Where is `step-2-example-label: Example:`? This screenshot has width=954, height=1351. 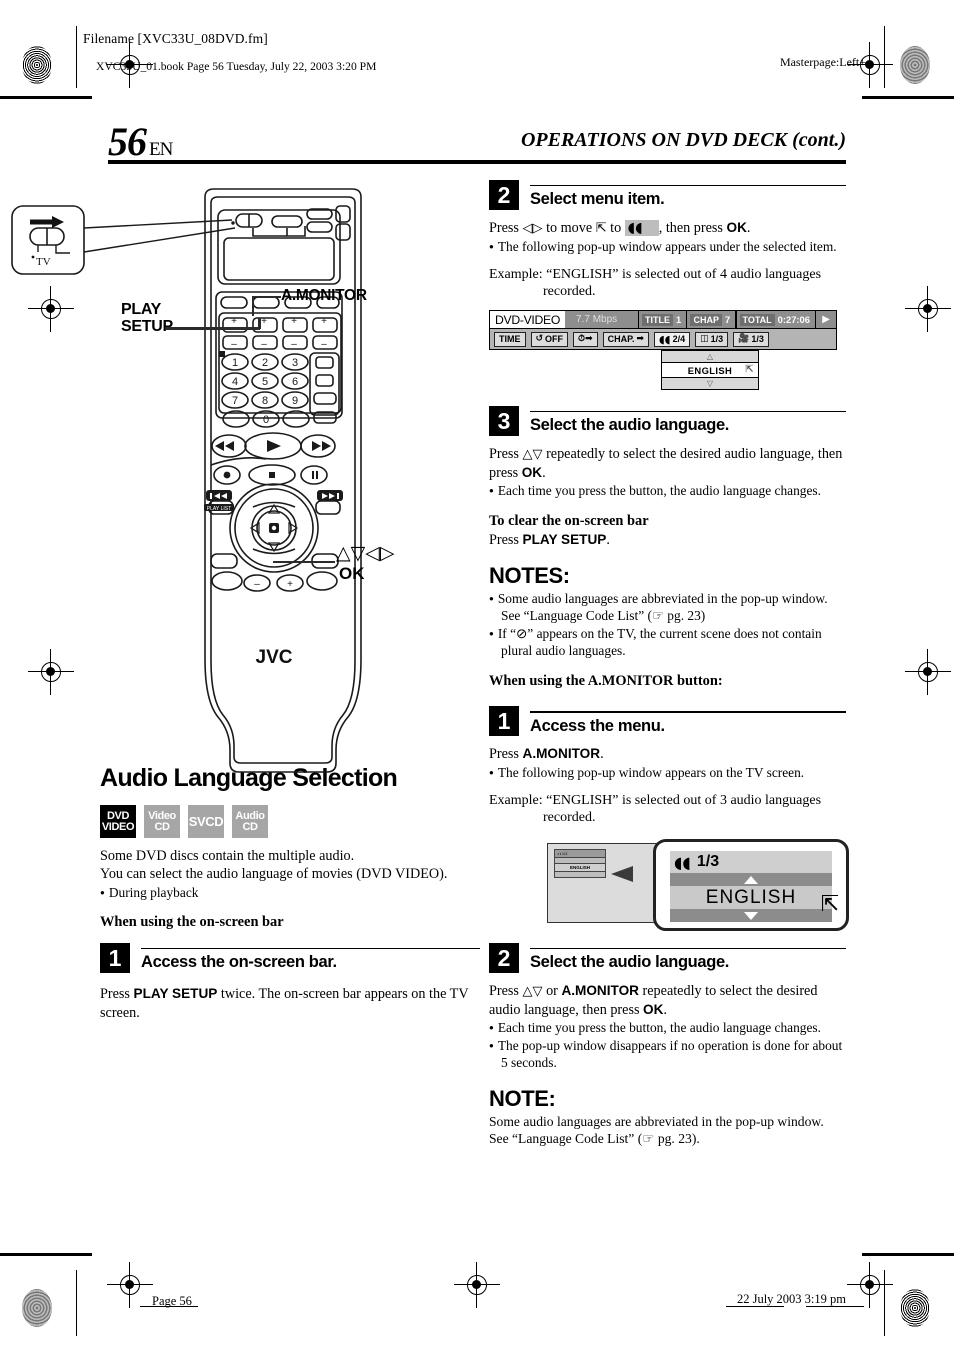
step-2-example-label: Example: is located at coordinates (516, 274).